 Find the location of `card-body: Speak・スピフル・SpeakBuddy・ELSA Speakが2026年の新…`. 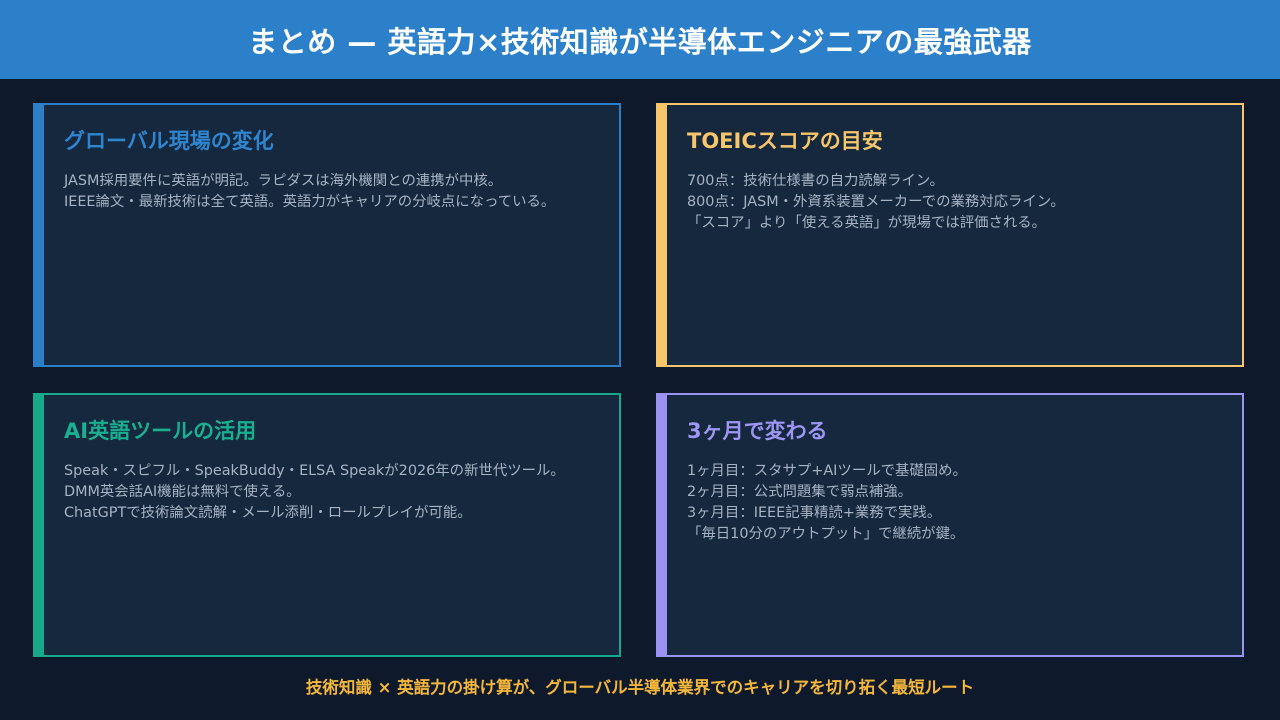

card-body: Speak・スピフル・SpeakBuddy・ELSA Speakが2026年の新… is located at coordinates (335, 492).